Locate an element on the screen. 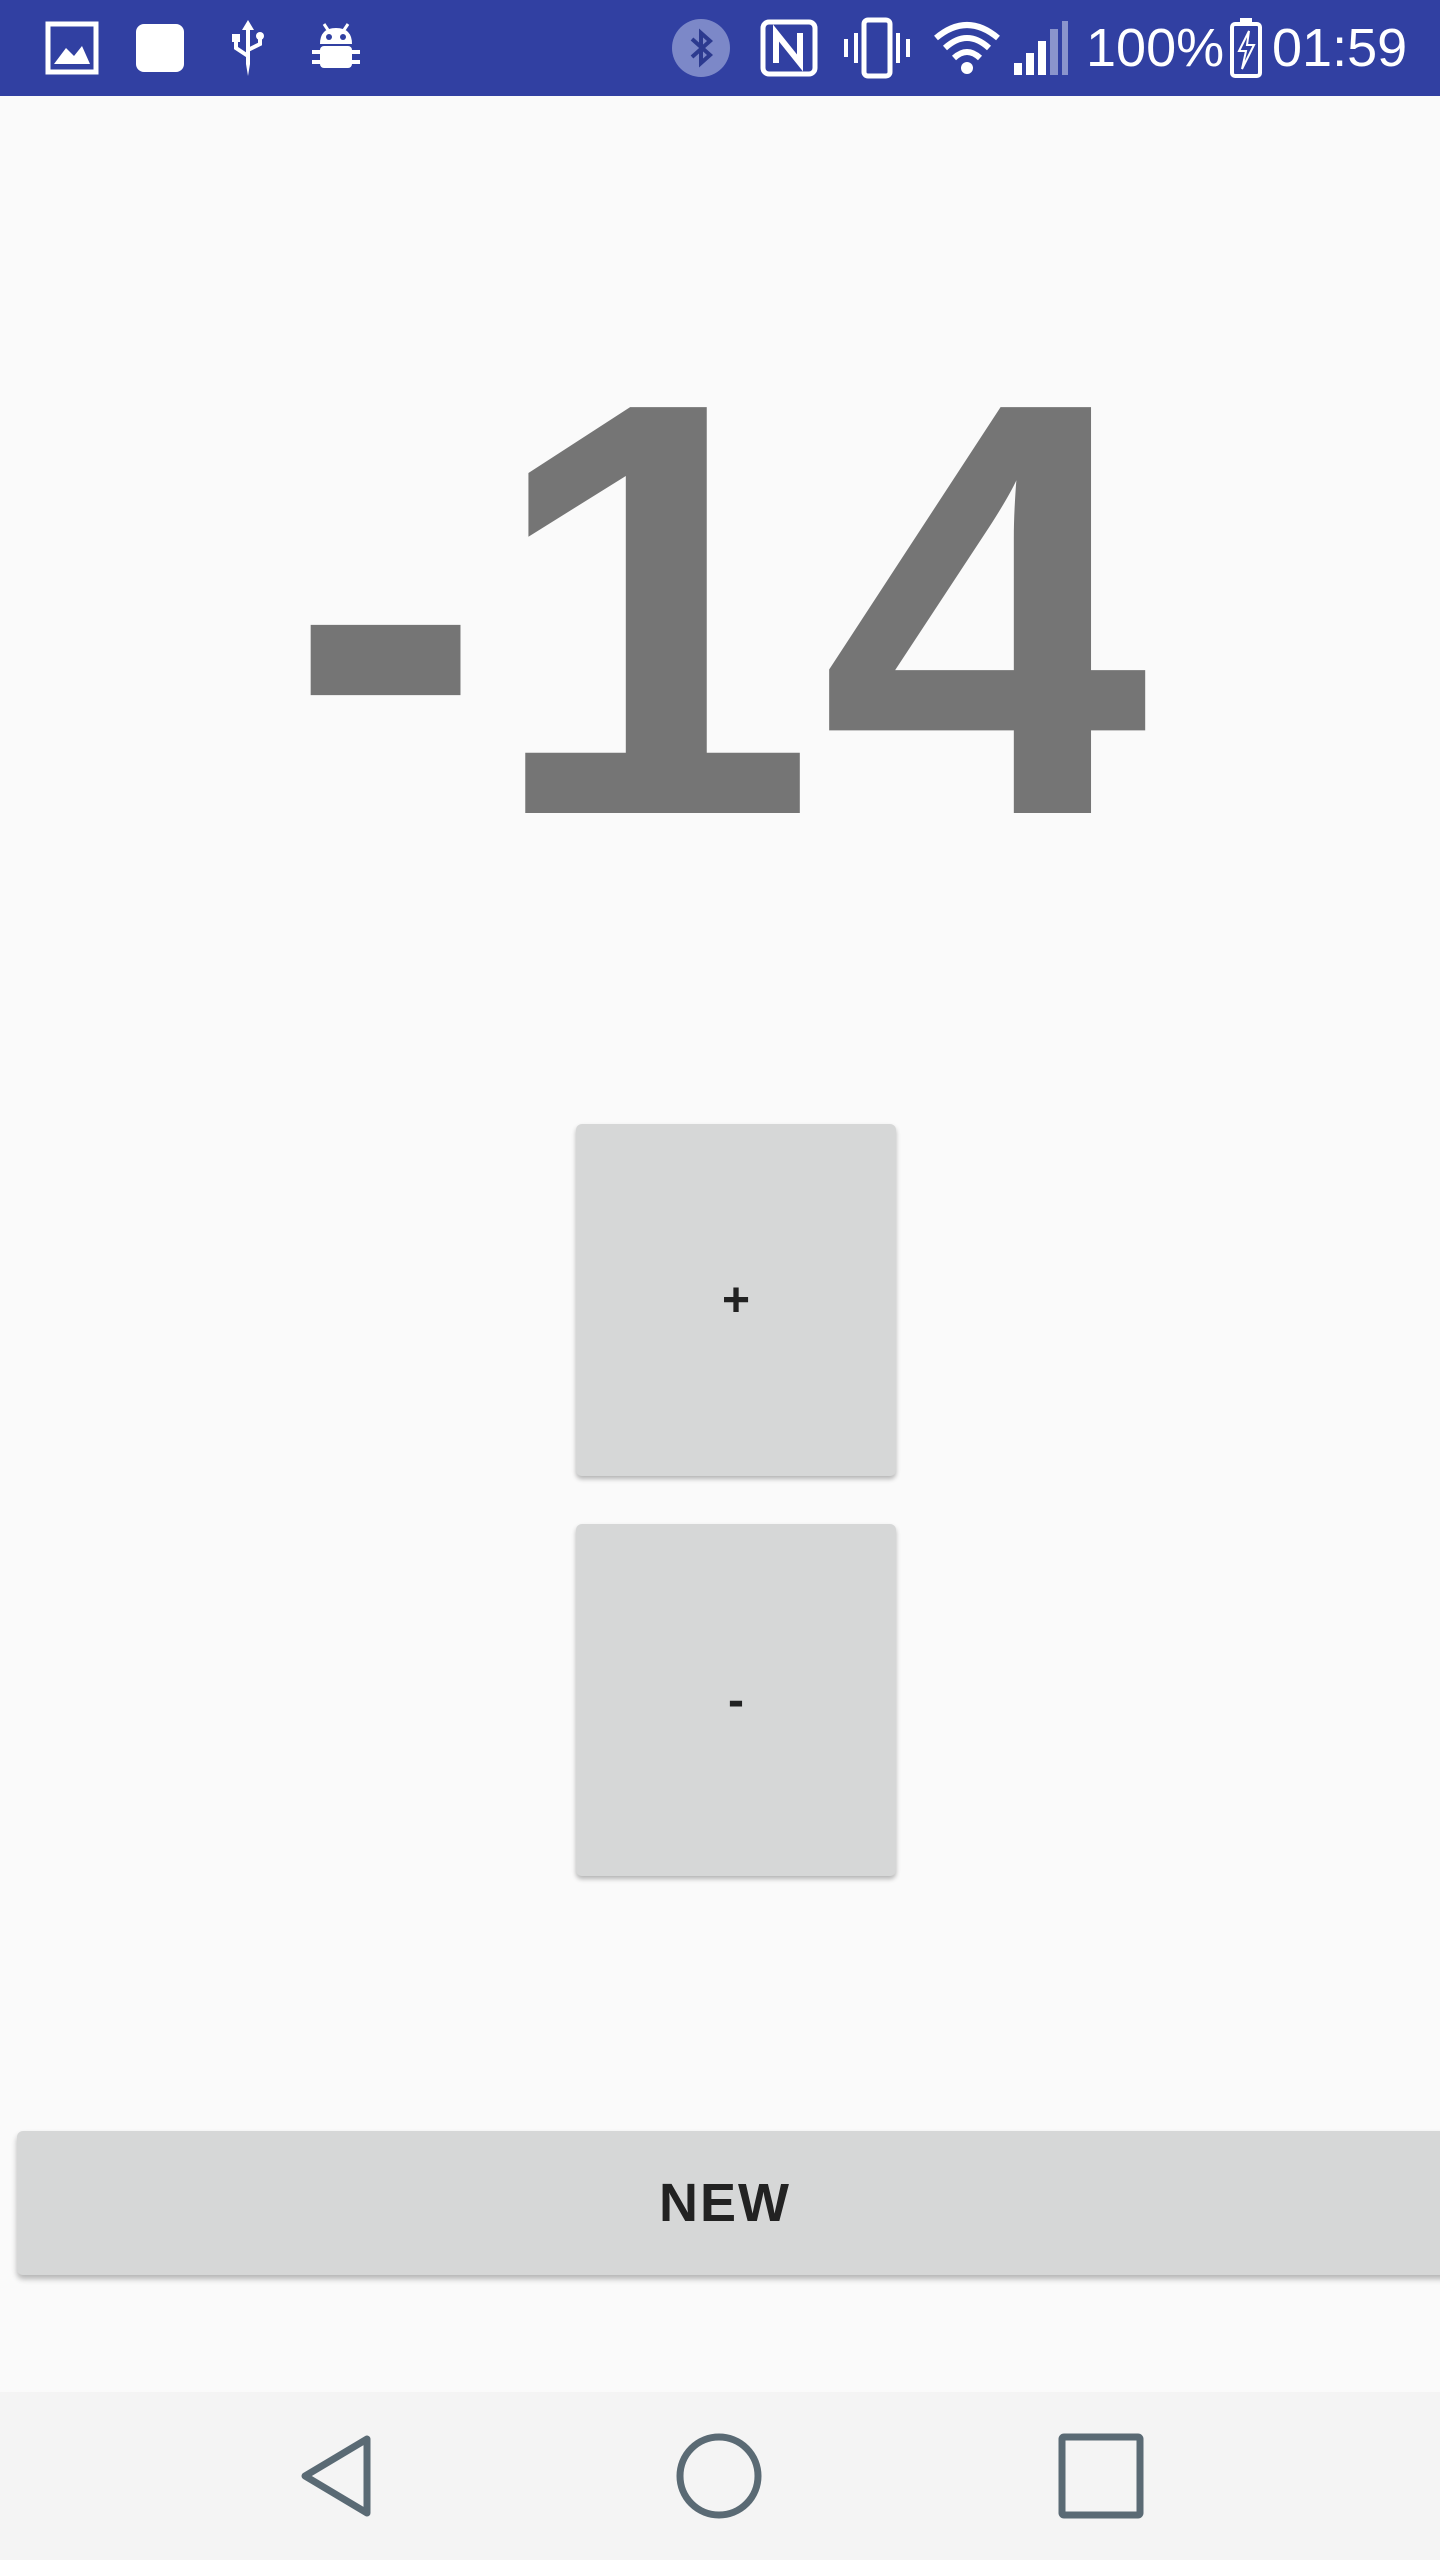 This screenshot has height=2560, width=1440. square-notification-icon is located at coordinates (160, 48).